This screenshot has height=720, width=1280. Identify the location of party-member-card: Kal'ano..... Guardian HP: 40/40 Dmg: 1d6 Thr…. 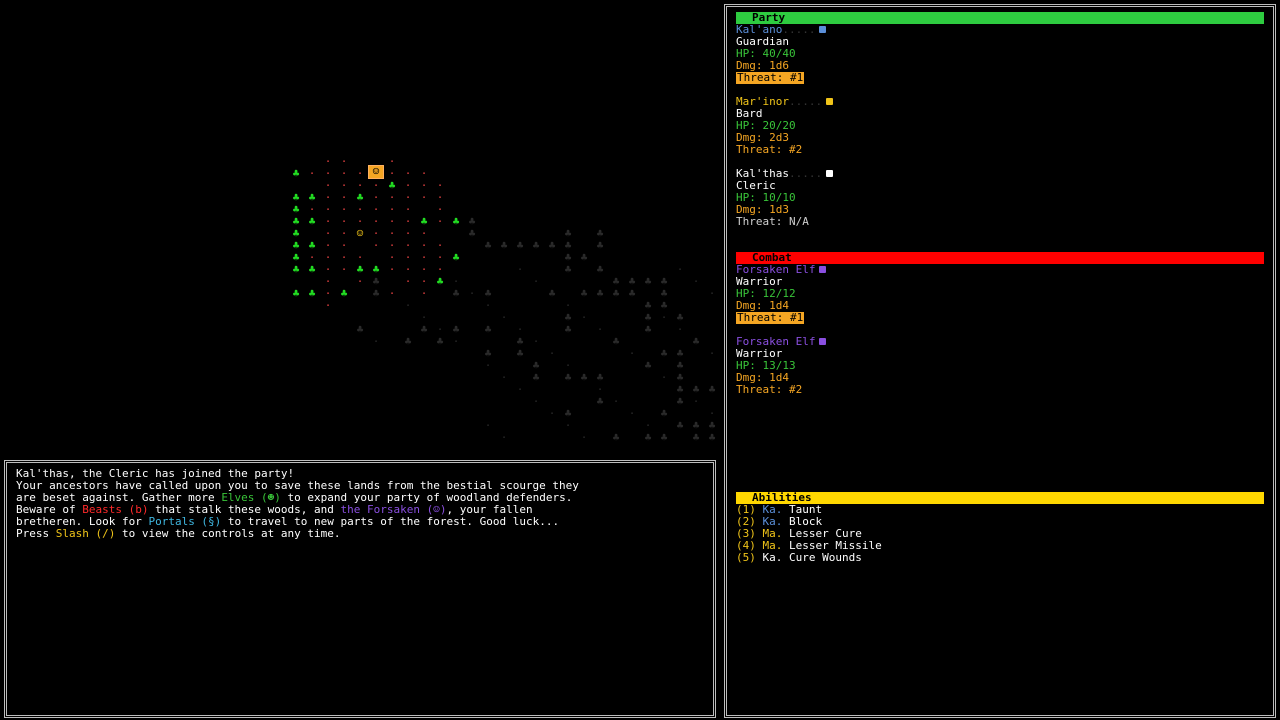
(1000, 54).